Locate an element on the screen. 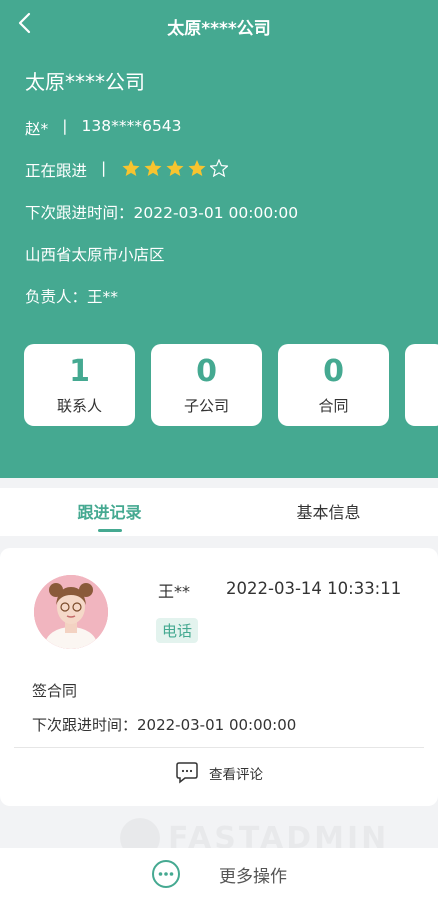 This screenshot has width=438, height=900. nav-bar: 太原****公司 is located at coordinates (219, 27).